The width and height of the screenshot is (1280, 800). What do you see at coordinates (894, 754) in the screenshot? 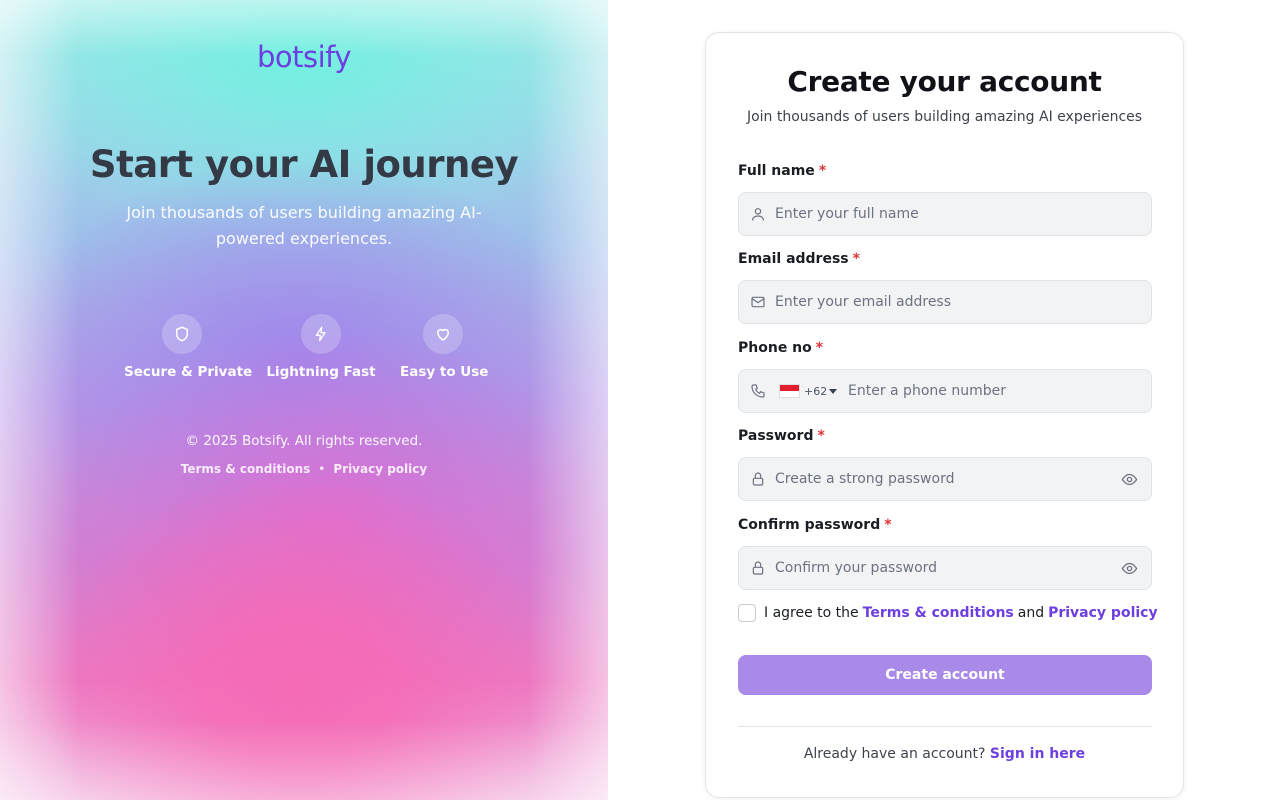
I see `signin-prompt: Already have an account?` at bounding box center [894, 754].